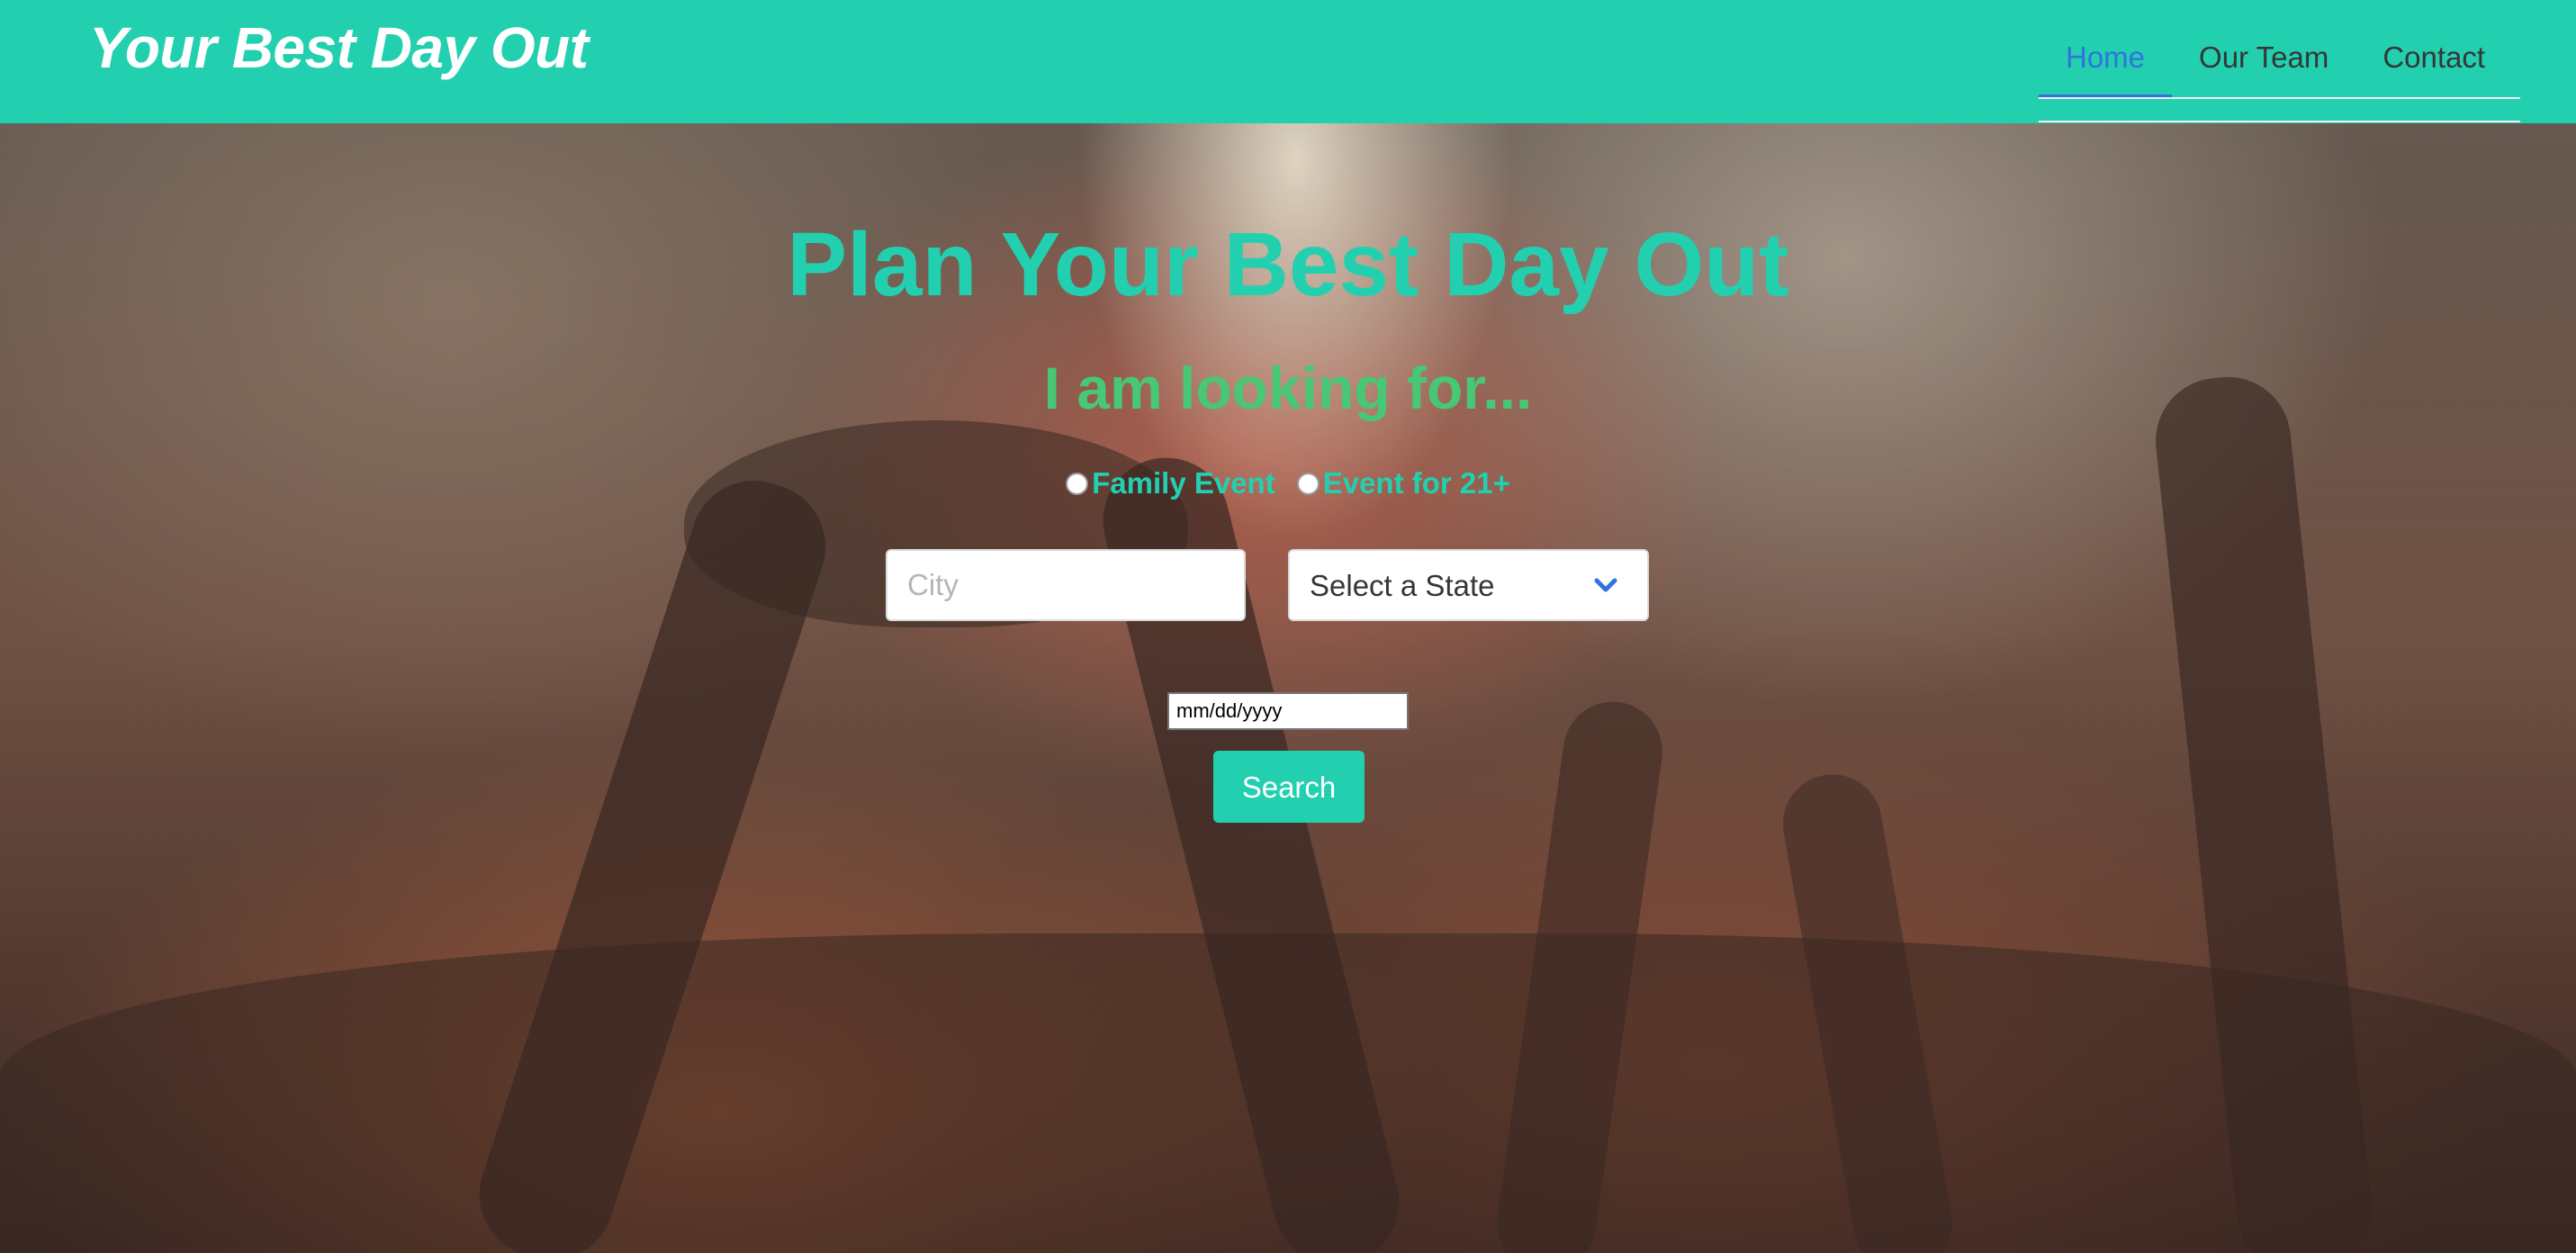 The image size is (2576, 1253). Describe the element at coordinates (2106, 65) in the screenshot. I see `tab-home: Home` at that location.